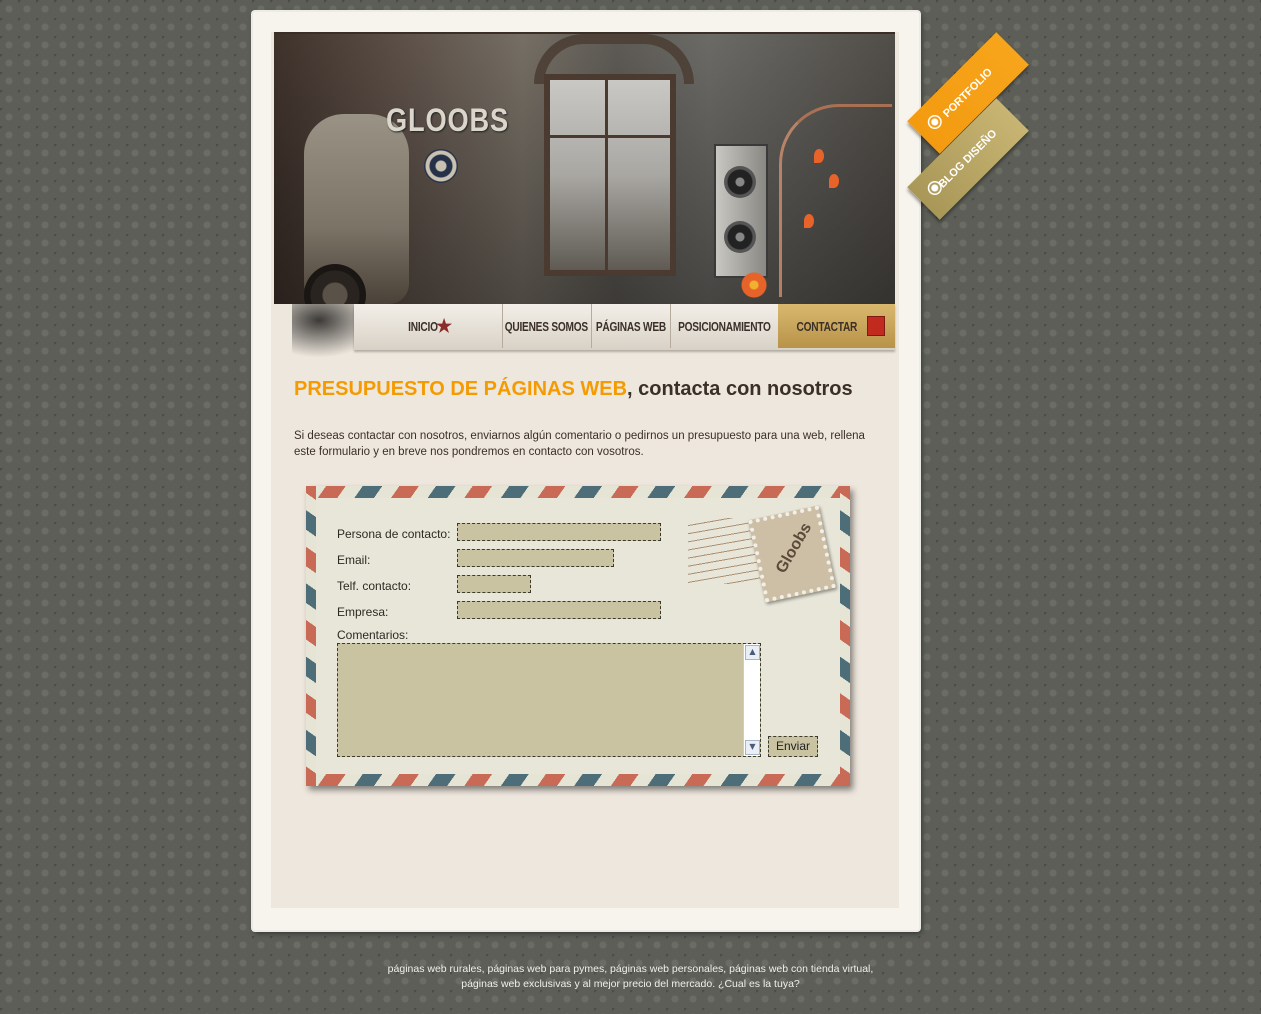  What do you see at coordinates (423, 326) in the screenshot?
I see `nav-label: INICIO` at bounding box center [423, 326].